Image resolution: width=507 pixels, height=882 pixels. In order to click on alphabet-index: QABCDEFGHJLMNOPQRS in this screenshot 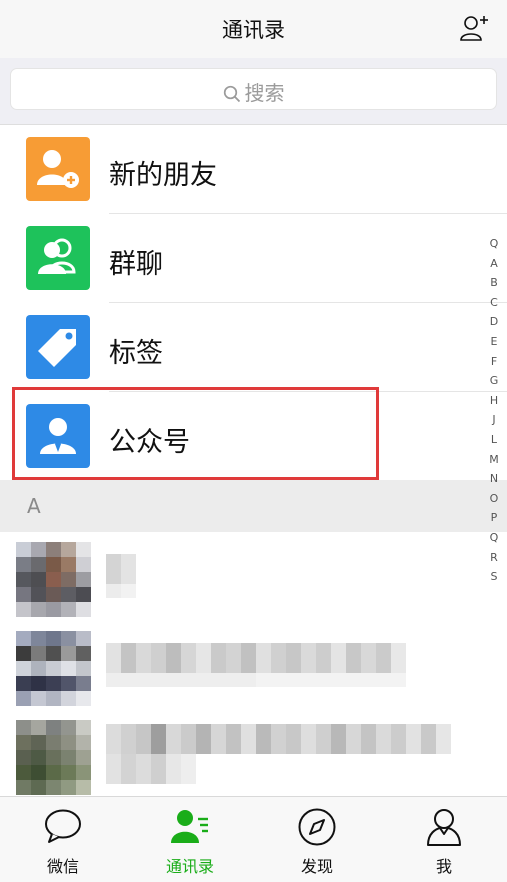, I will do `click(494, 410)`.